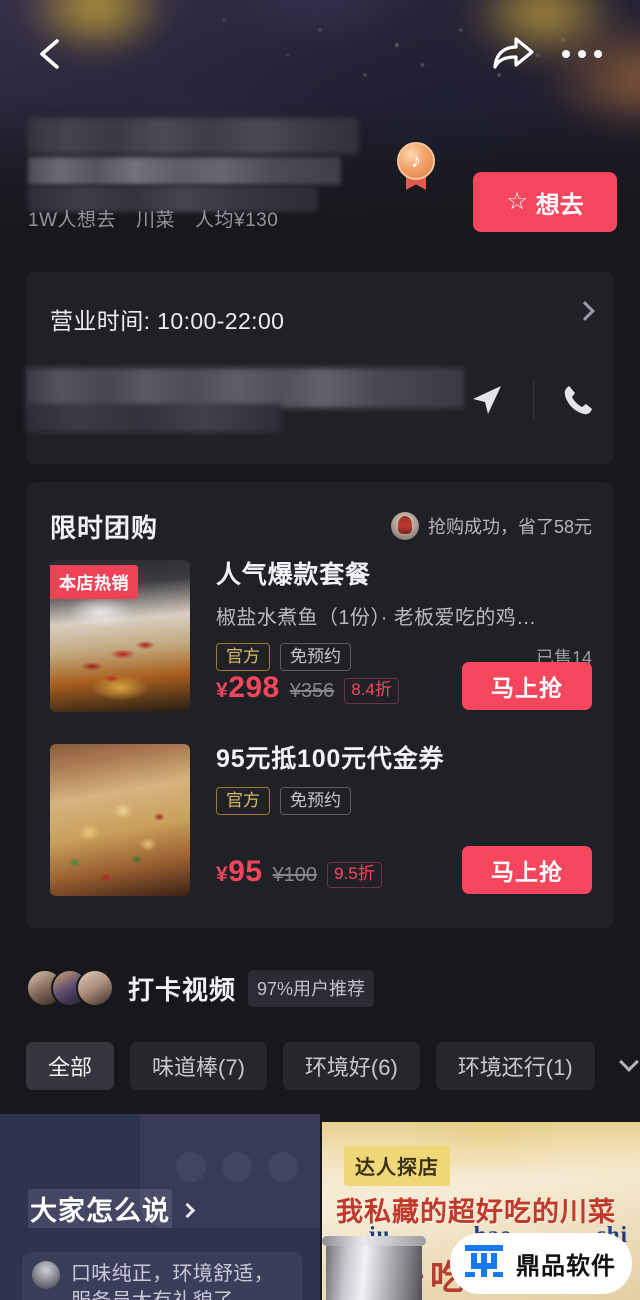 The image size is (640, 1300). I want to click on video-expert-tag: 达人探店, so click(397, 1166).